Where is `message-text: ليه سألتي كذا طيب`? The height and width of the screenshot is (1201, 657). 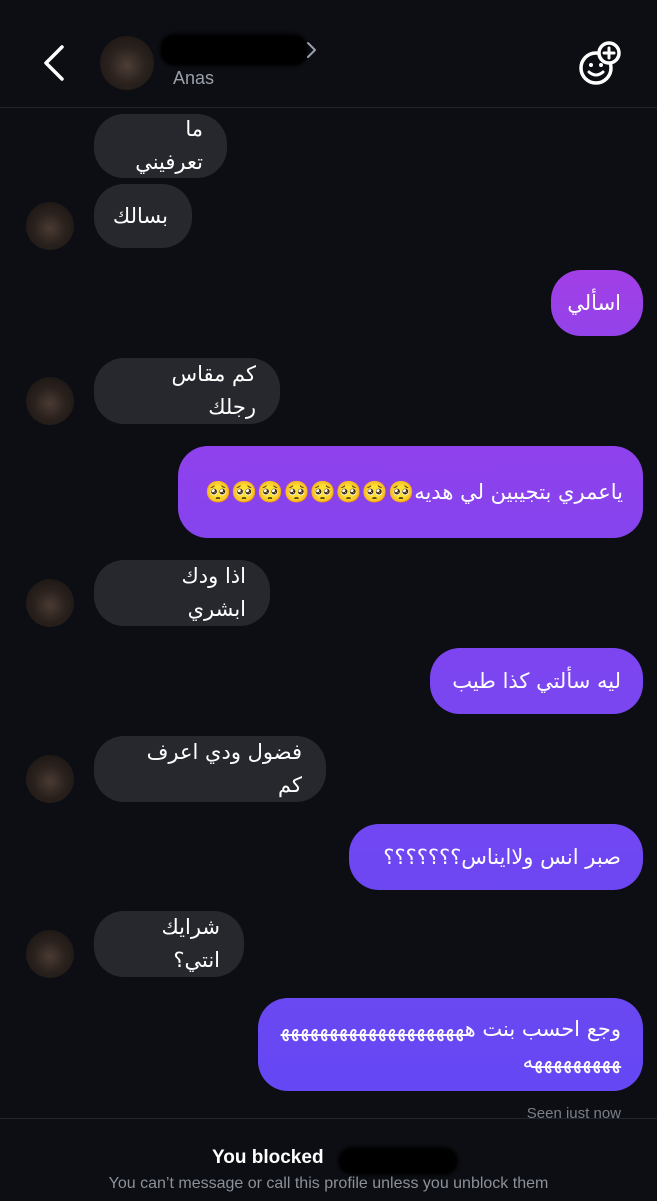 message-text: ليه سألتي كذا طيب is located at coordinates (536, 680).